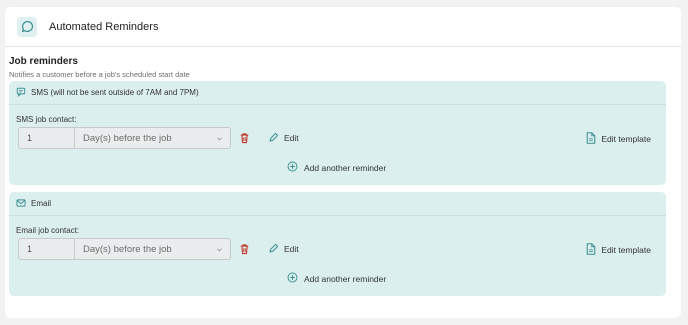 This screenshot has width=688, height=325. I want to click on sms-edit-template-button: Edit template, so click(618, 139).